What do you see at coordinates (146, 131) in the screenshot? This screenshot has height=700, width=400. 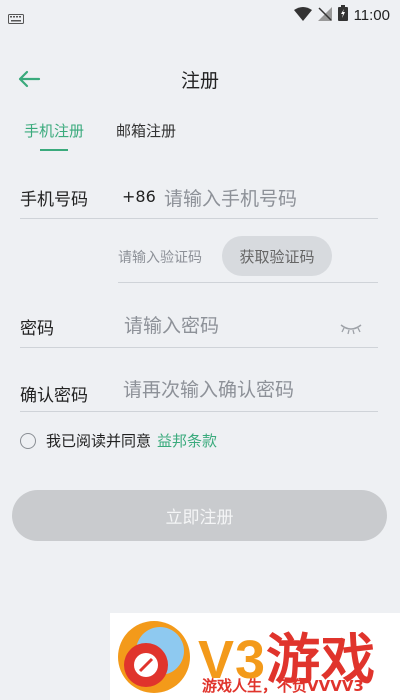 I see `tab-label: 邮箱注册` at bounding box center [146, 131].